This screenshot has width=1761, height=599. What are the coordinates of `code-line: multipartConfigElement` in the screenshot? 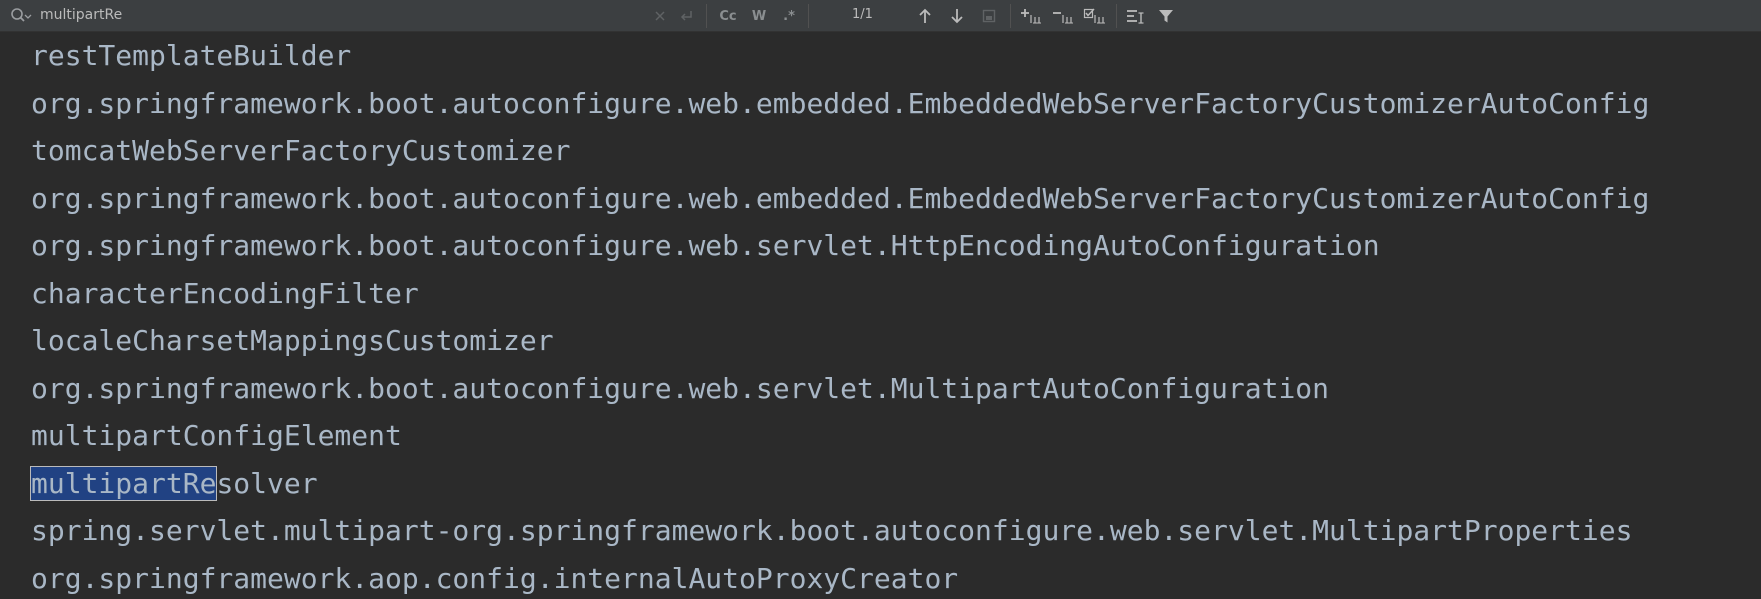 It's located at (216, 435).